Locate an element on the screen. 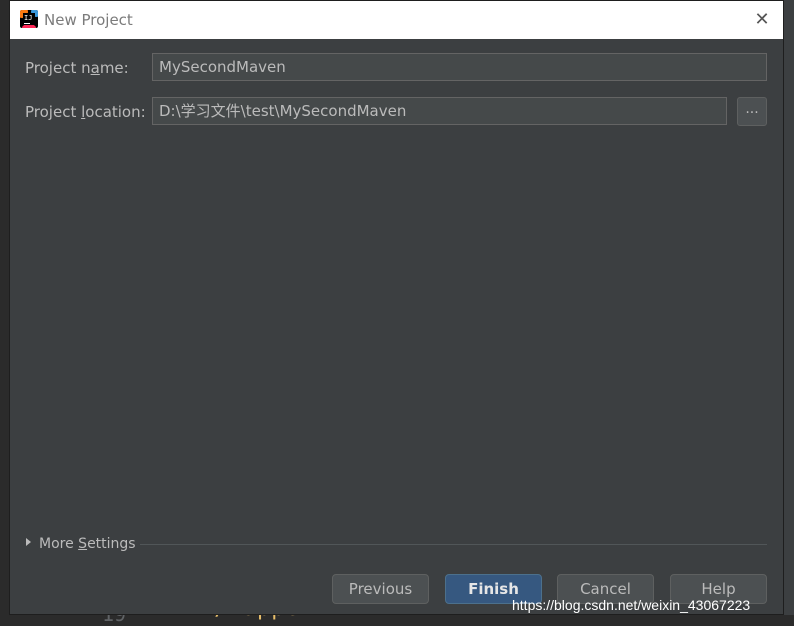 The height and width of the screenshot is (626, 794). triangle-right-icon is located at coordinates (28, 542).